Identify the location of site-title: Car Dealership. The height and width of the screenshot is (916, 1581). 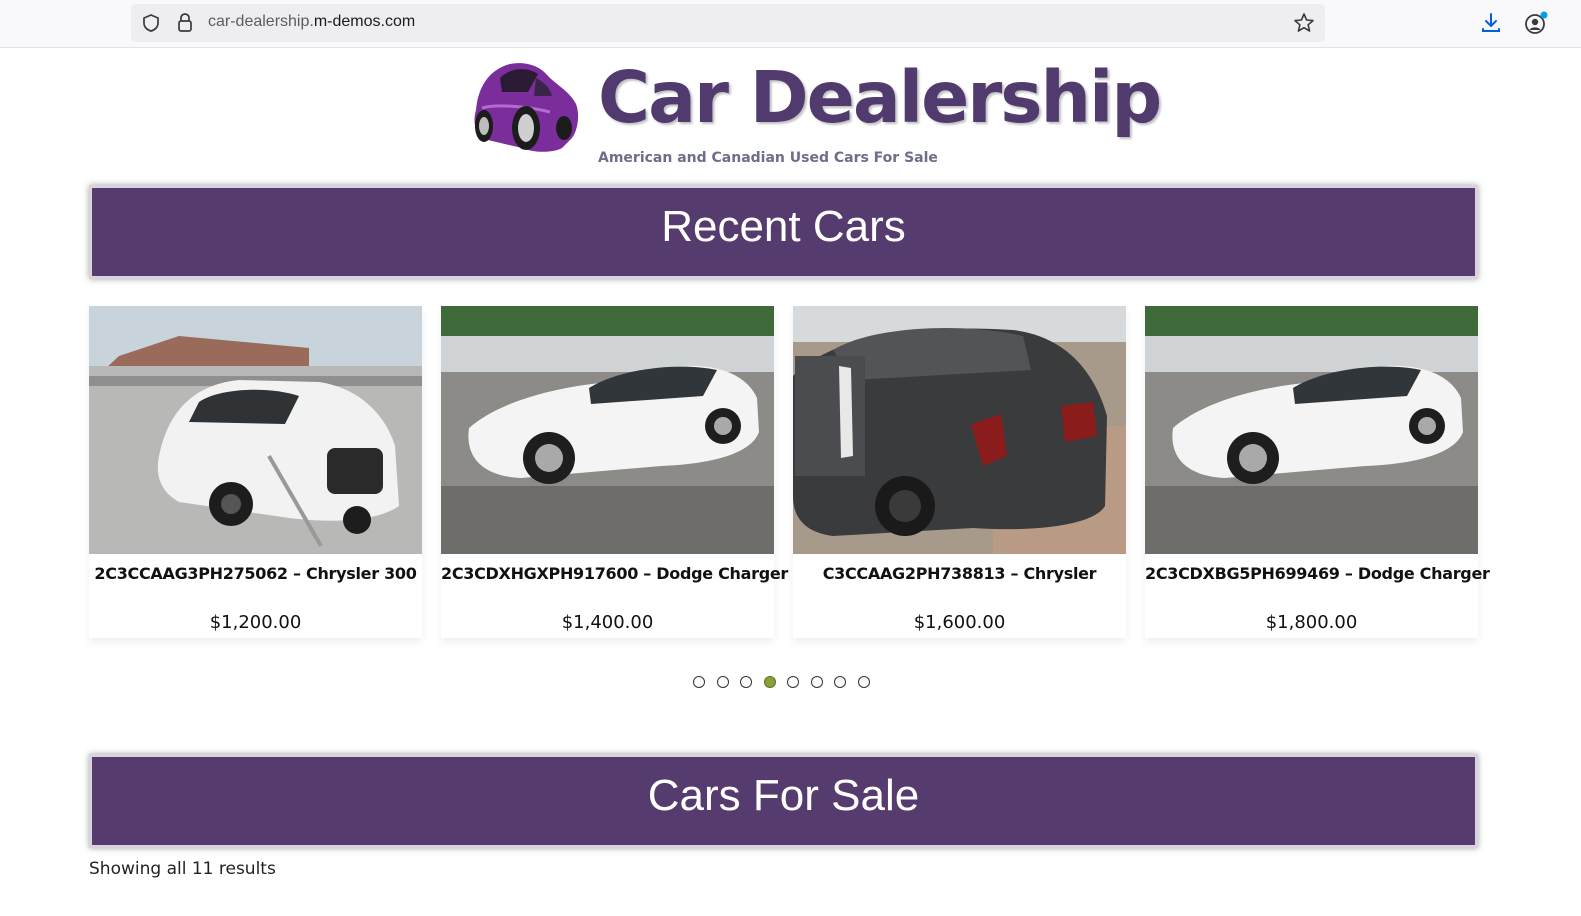
(880, 98).